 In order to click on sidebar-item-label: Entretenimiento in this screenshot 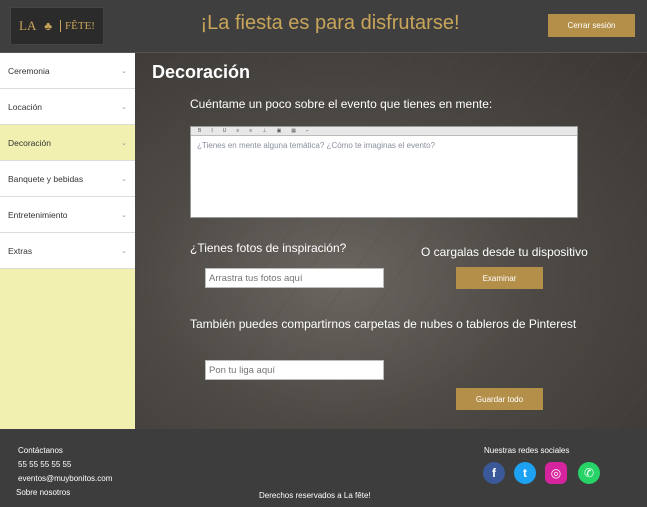, I will do `click(38, 214)`.